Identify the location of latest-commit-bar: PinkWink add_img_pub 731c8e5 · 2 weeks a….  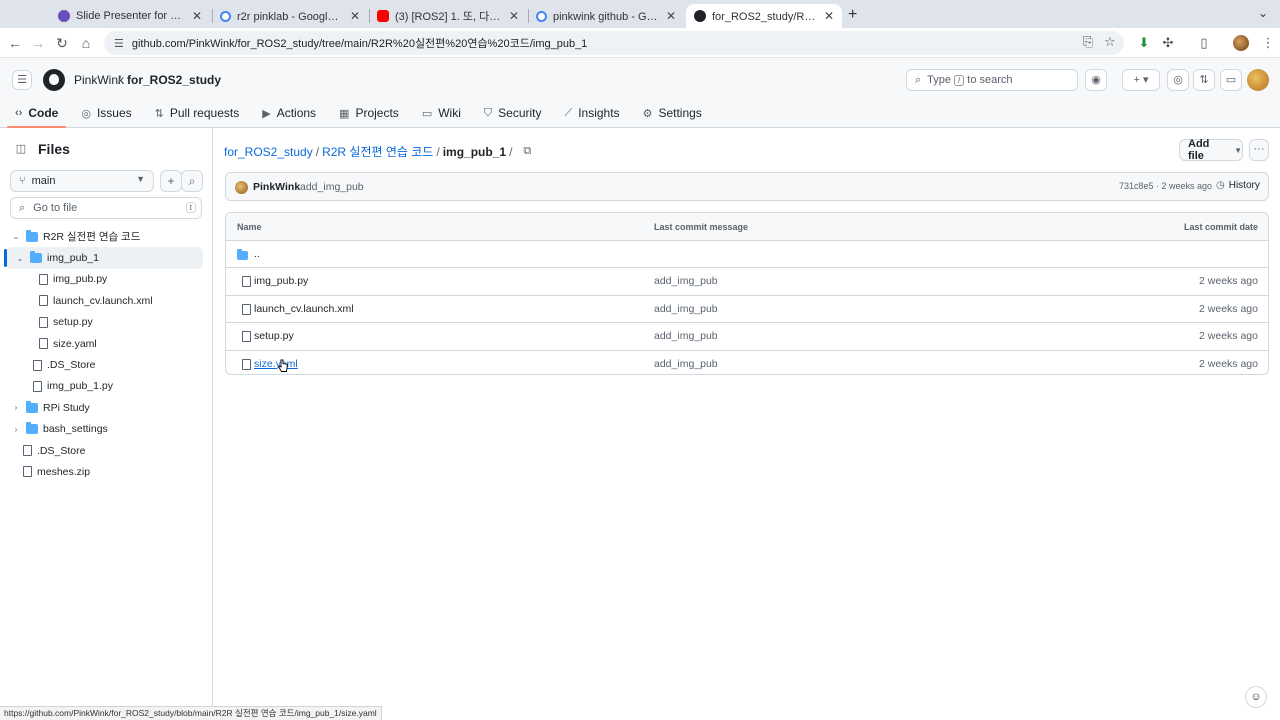
(747, 186).